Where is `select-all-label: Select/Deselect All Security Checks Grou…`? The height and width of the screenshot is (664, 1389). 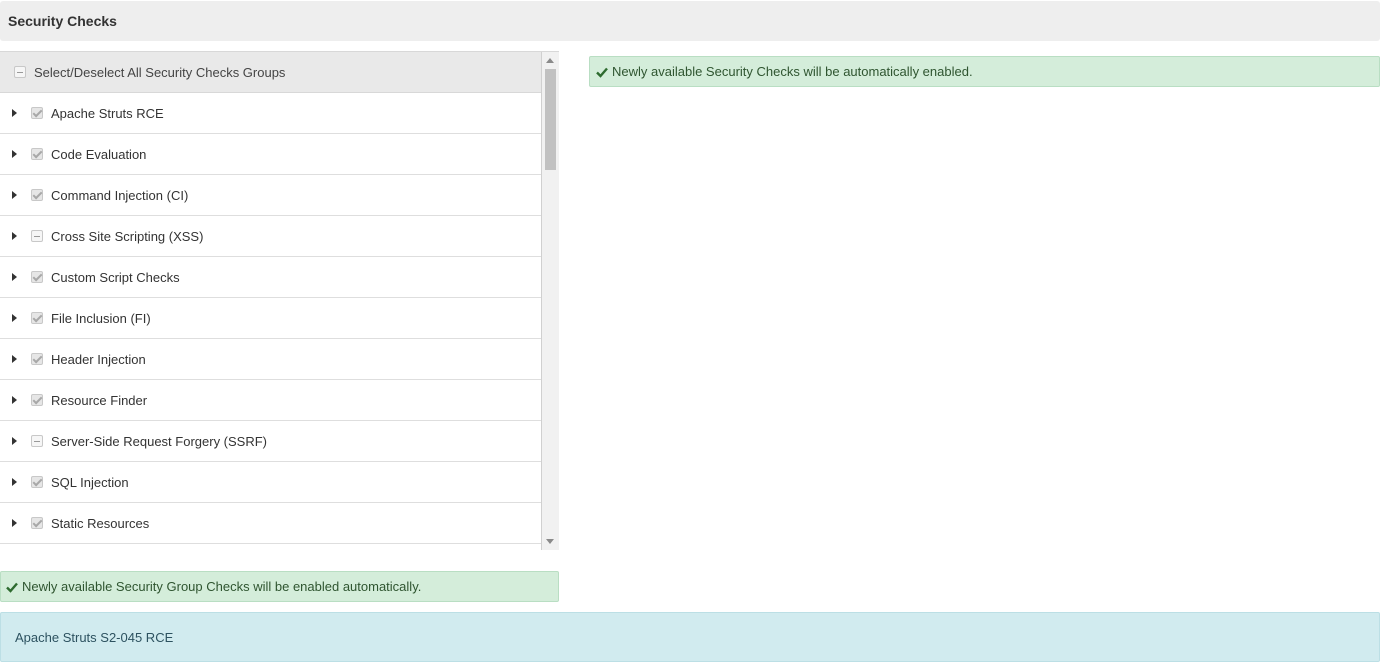
select-all-label: Select/Deselect All Security Checks Grou… is located at coordinates (160, 72).